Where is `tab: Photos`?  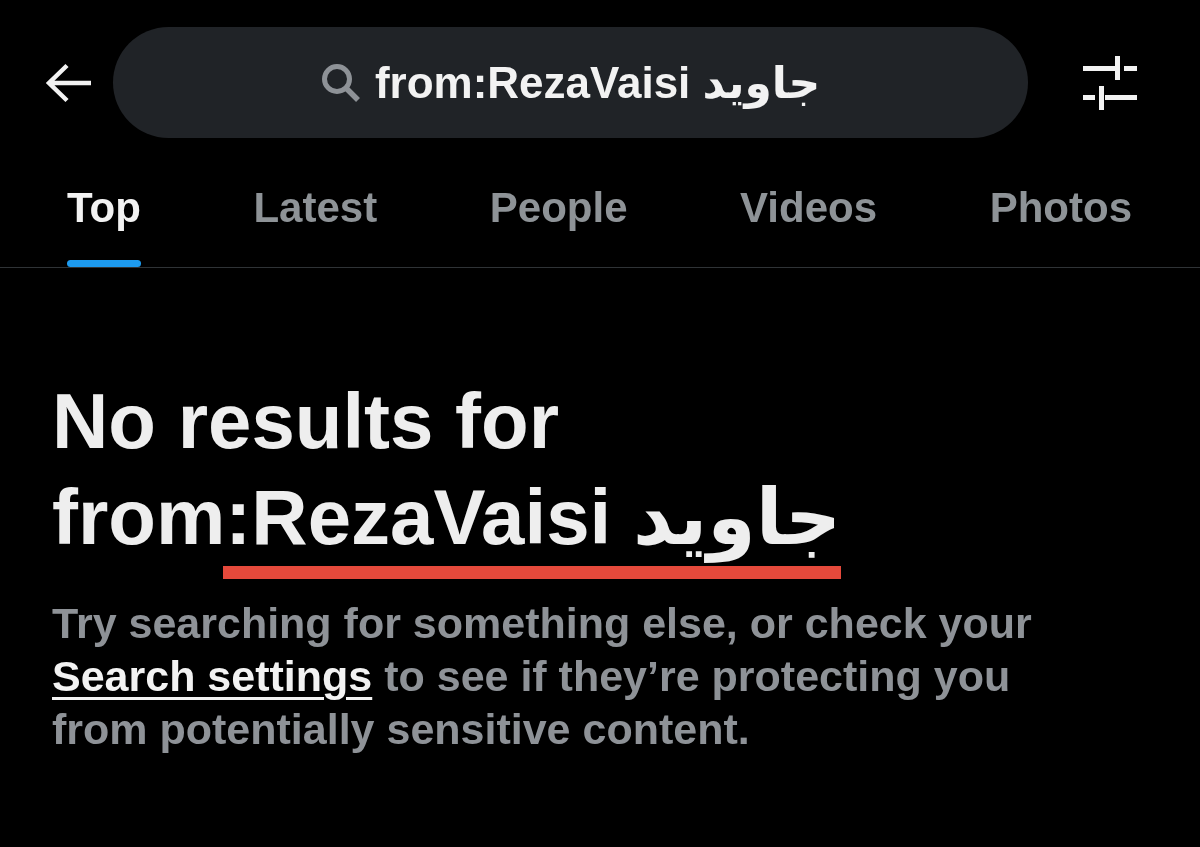 tab: Photos is located at coordinates (1060, 202).